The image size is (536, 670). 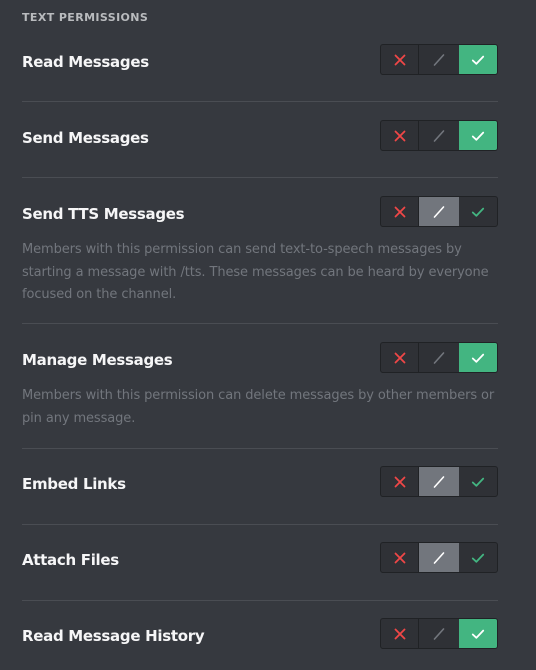 What do you see at coordinates (97, 360) in the screenshot?
I see `permission-name: Manage Messages` at bounding box center [97, 360].